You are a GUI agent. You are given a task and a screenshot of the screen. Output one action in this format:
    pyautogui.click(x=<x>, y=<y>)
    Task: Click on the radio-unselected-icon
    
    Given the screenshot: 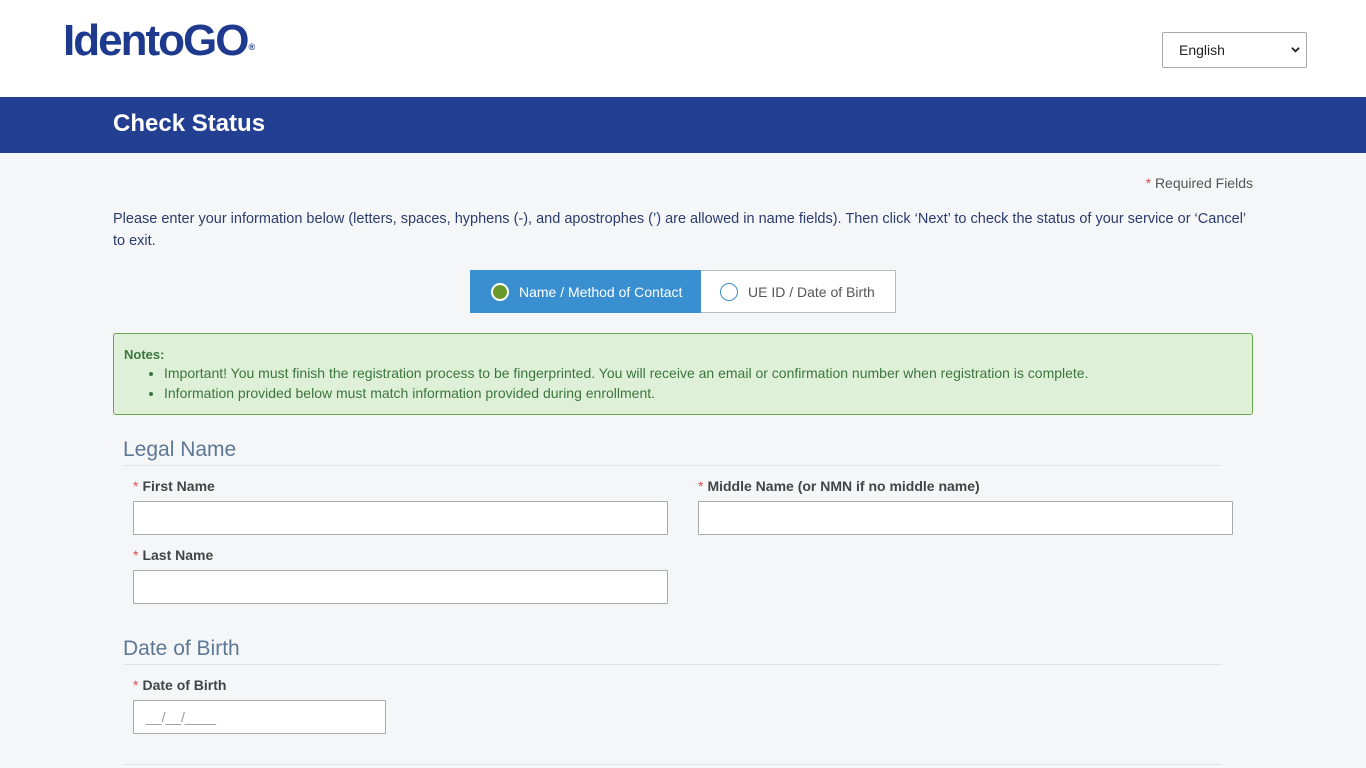 What is the action you would take?
    pyautogui.click(x=729, y=291)
    